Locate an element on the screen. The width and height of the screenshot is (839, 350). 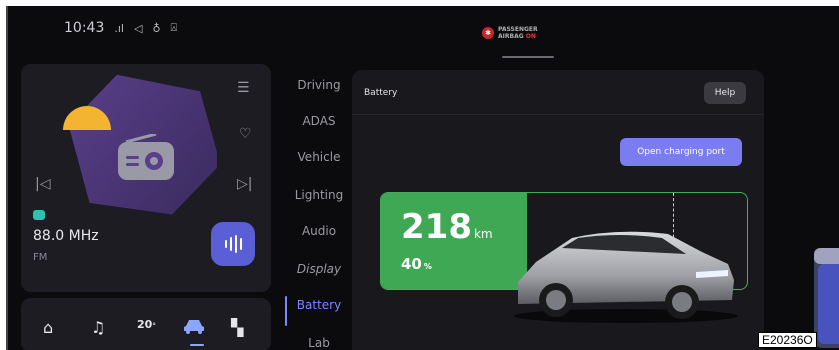
previous-icon: |◁ is located at coordinates (42, 184).